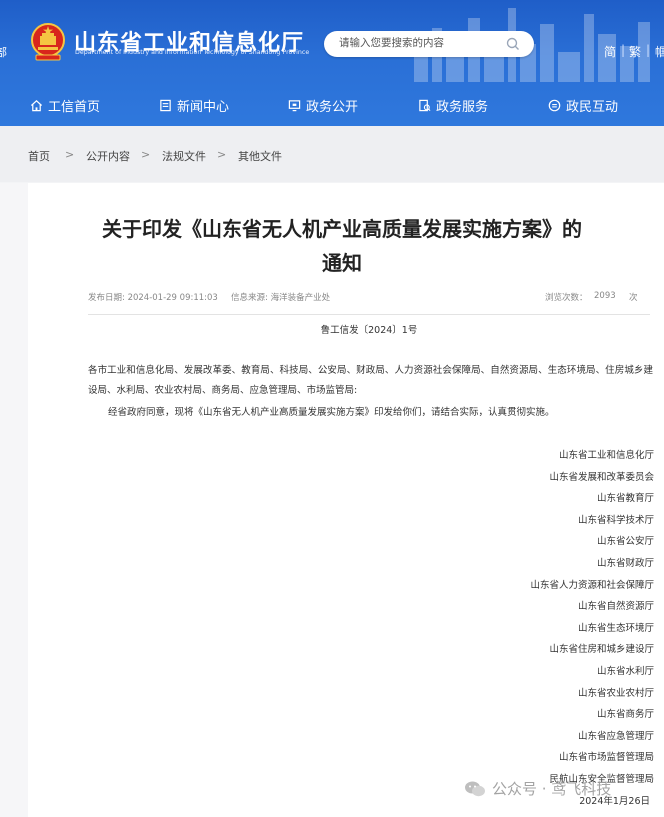 This screenshot has height=817, width=664. I want to click on signer-item: 山东省发展和改革委员会, so click(601, 477).